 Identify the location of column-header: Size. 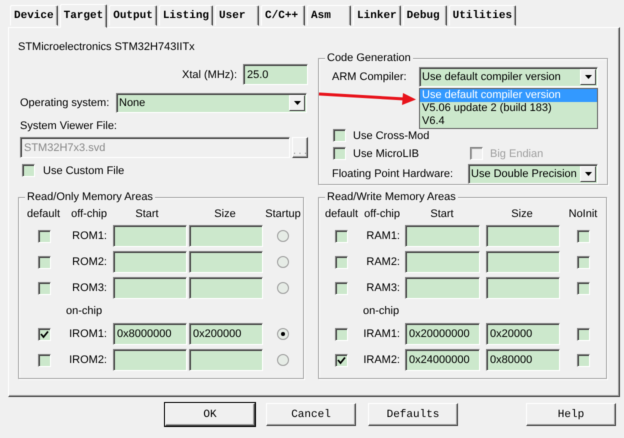
(522, 214).